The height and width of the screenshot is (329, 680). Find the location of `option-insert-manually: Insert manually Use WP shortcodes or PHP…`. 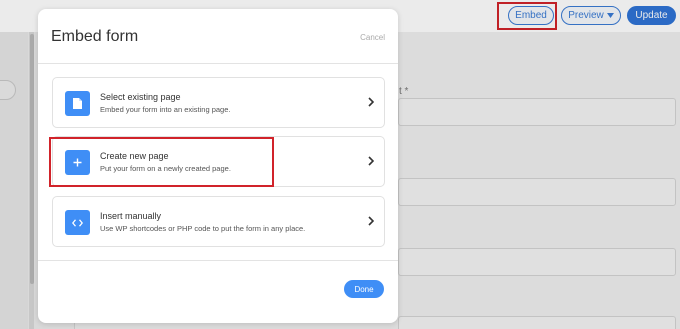

option-insert-manually: Insert manually Use WP shortcodes or PHP… is located at coordinates (218, 221).